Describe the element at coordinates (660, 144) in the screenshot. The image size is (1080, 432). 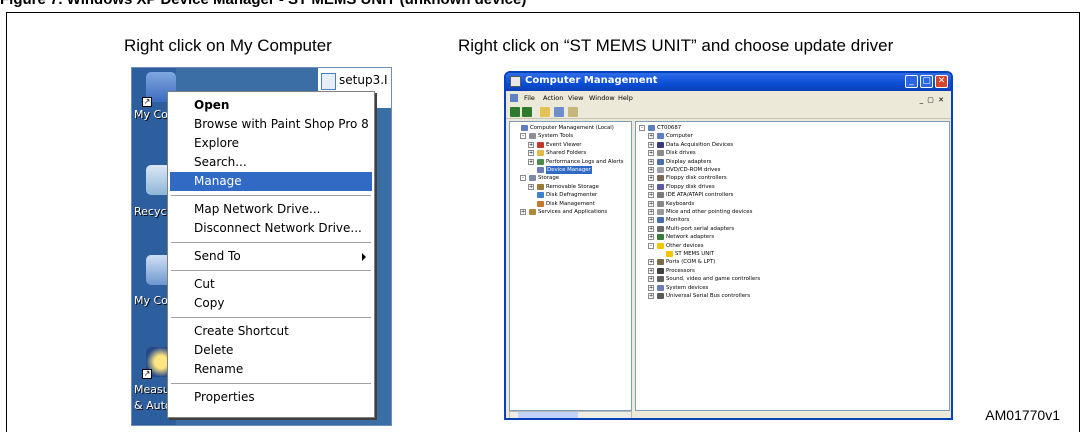
I see `data-acquisition-icon` at that location.